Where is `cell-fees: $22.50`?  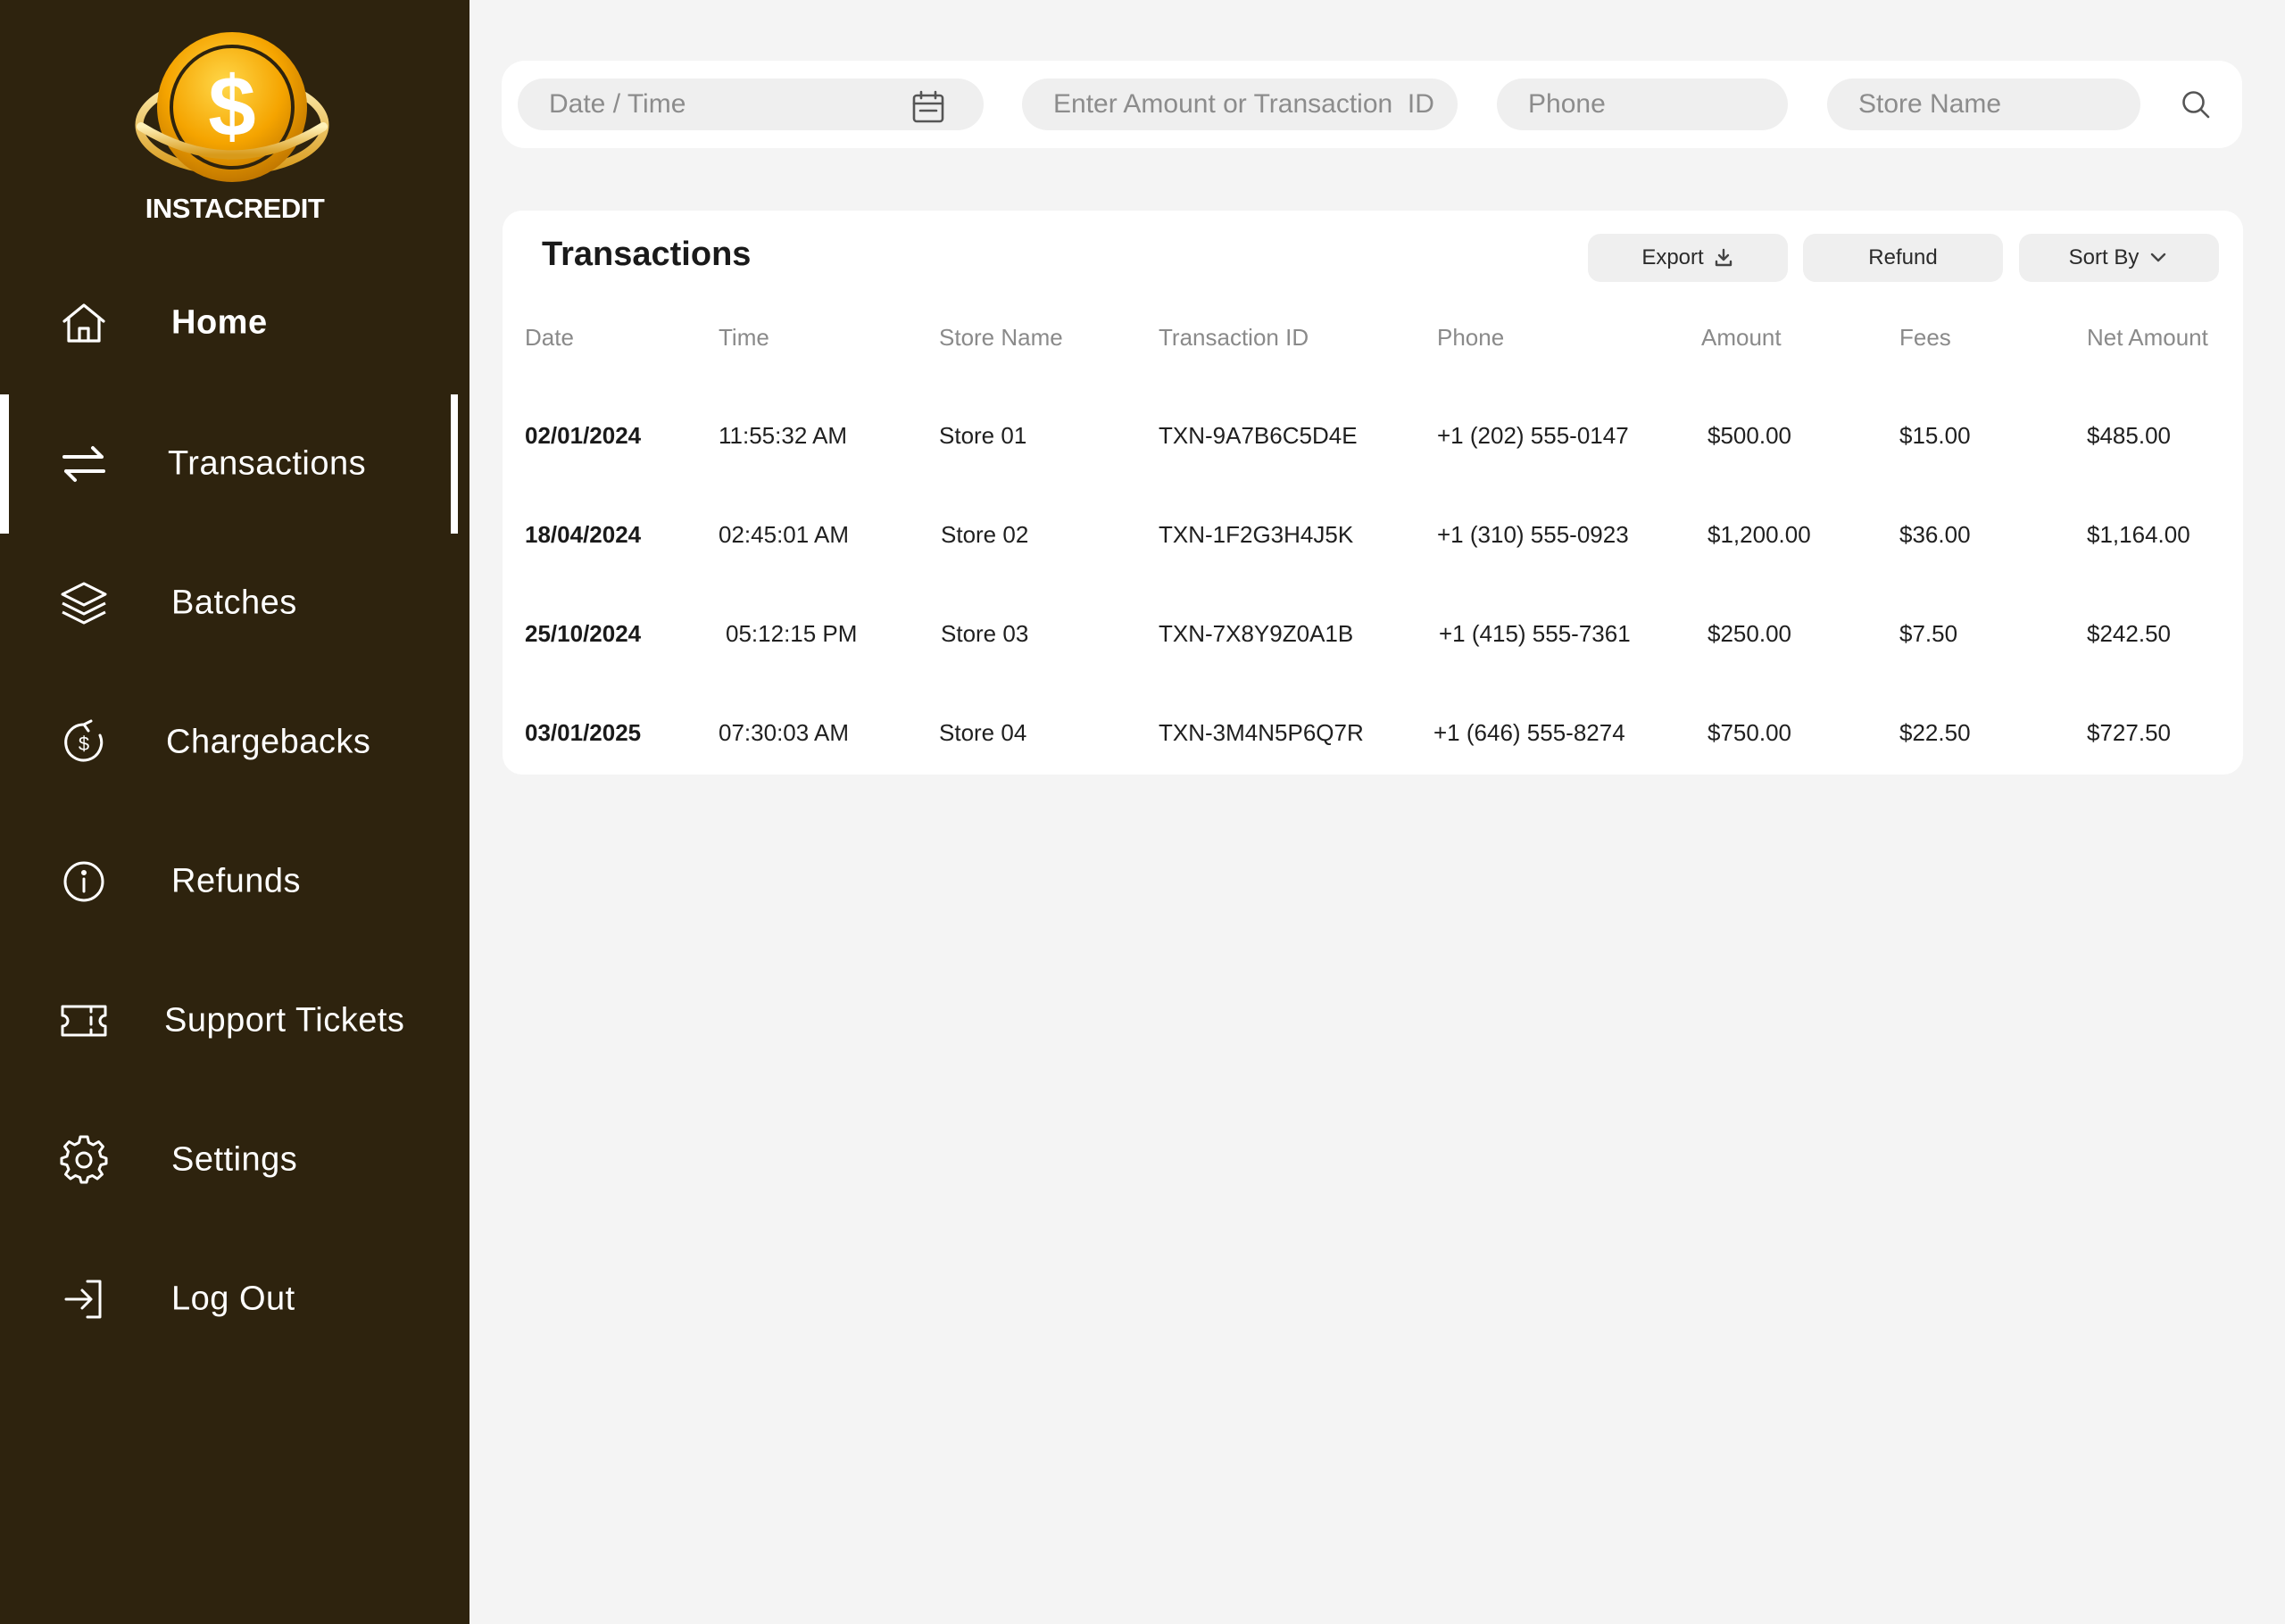
cell-fees: $22.50 is located at coordinates (1935, 732).